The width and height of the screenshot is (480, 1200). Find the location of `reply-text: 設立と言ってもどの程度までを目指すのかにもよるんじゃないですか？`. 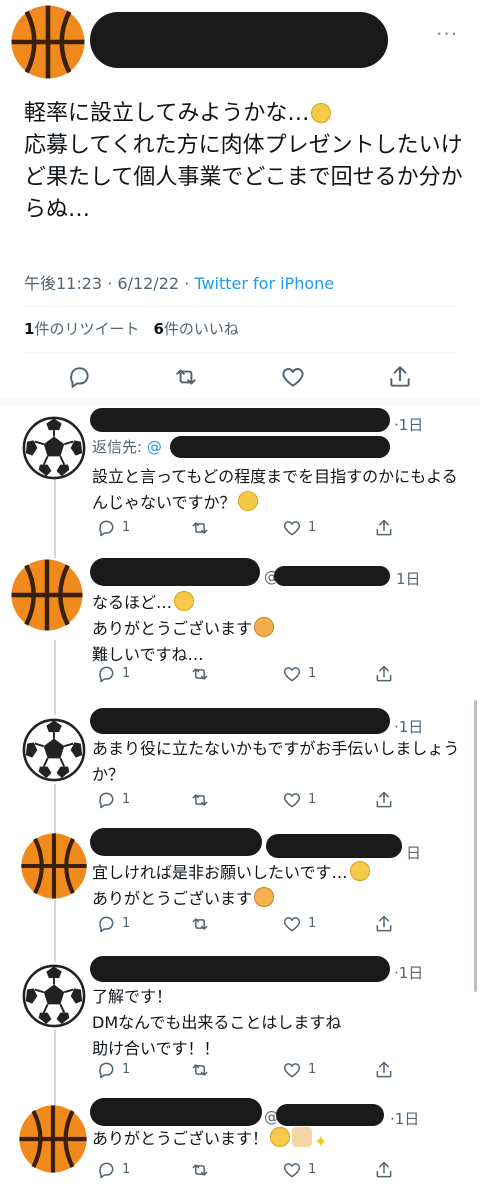

reply-text: 設立と言ってもどの程度までを目指すのかにもよるんじゃないですか？ is located at coordinates (275, 489).